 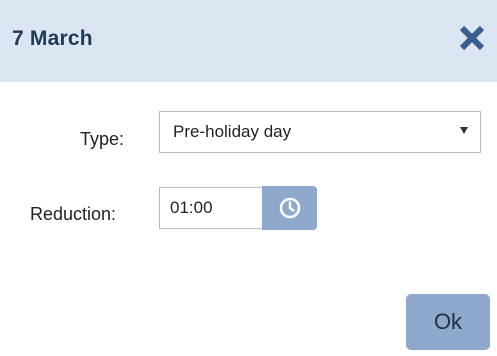 I want to click on ok-button: Ok, so click(x=448, y=322).